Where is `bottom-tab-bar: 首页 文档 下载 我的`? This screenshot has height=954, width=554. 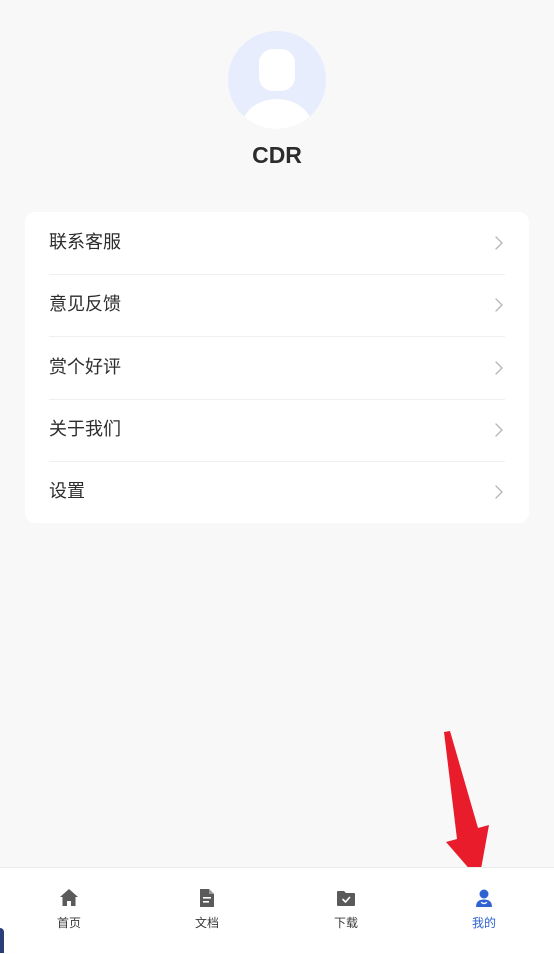
bottom-tab-bar: 首页 文档 下载 我的 is located at coordinates (277, 910).